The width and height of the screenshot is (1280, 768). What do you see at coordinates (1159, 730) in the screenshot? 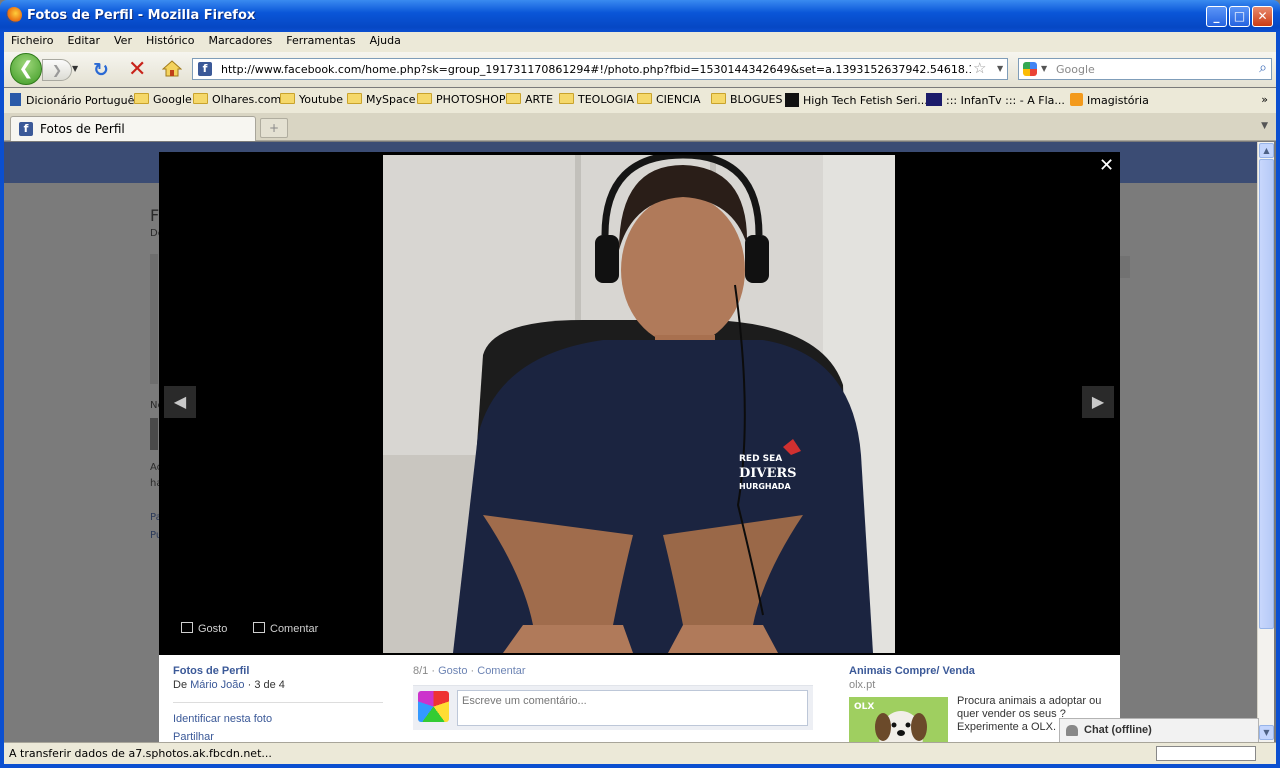
I see `chat-bar: Chat (offline)` at bounding box center [1159, 730].